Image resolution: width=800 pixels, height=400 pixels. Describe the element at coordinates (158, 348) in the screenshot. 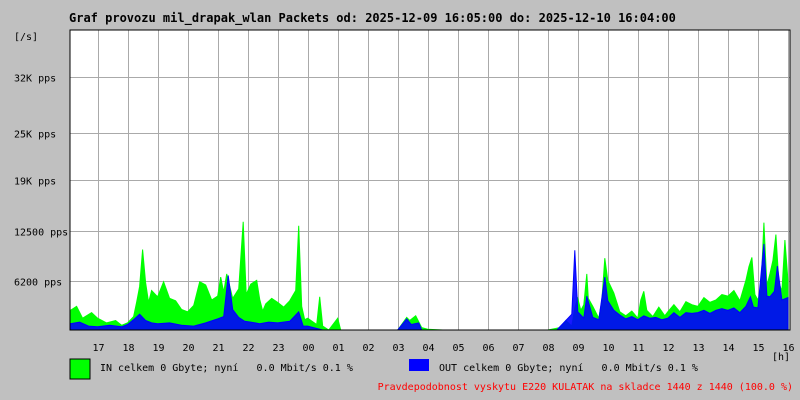

I see `x-tick-label: 19` at that location.